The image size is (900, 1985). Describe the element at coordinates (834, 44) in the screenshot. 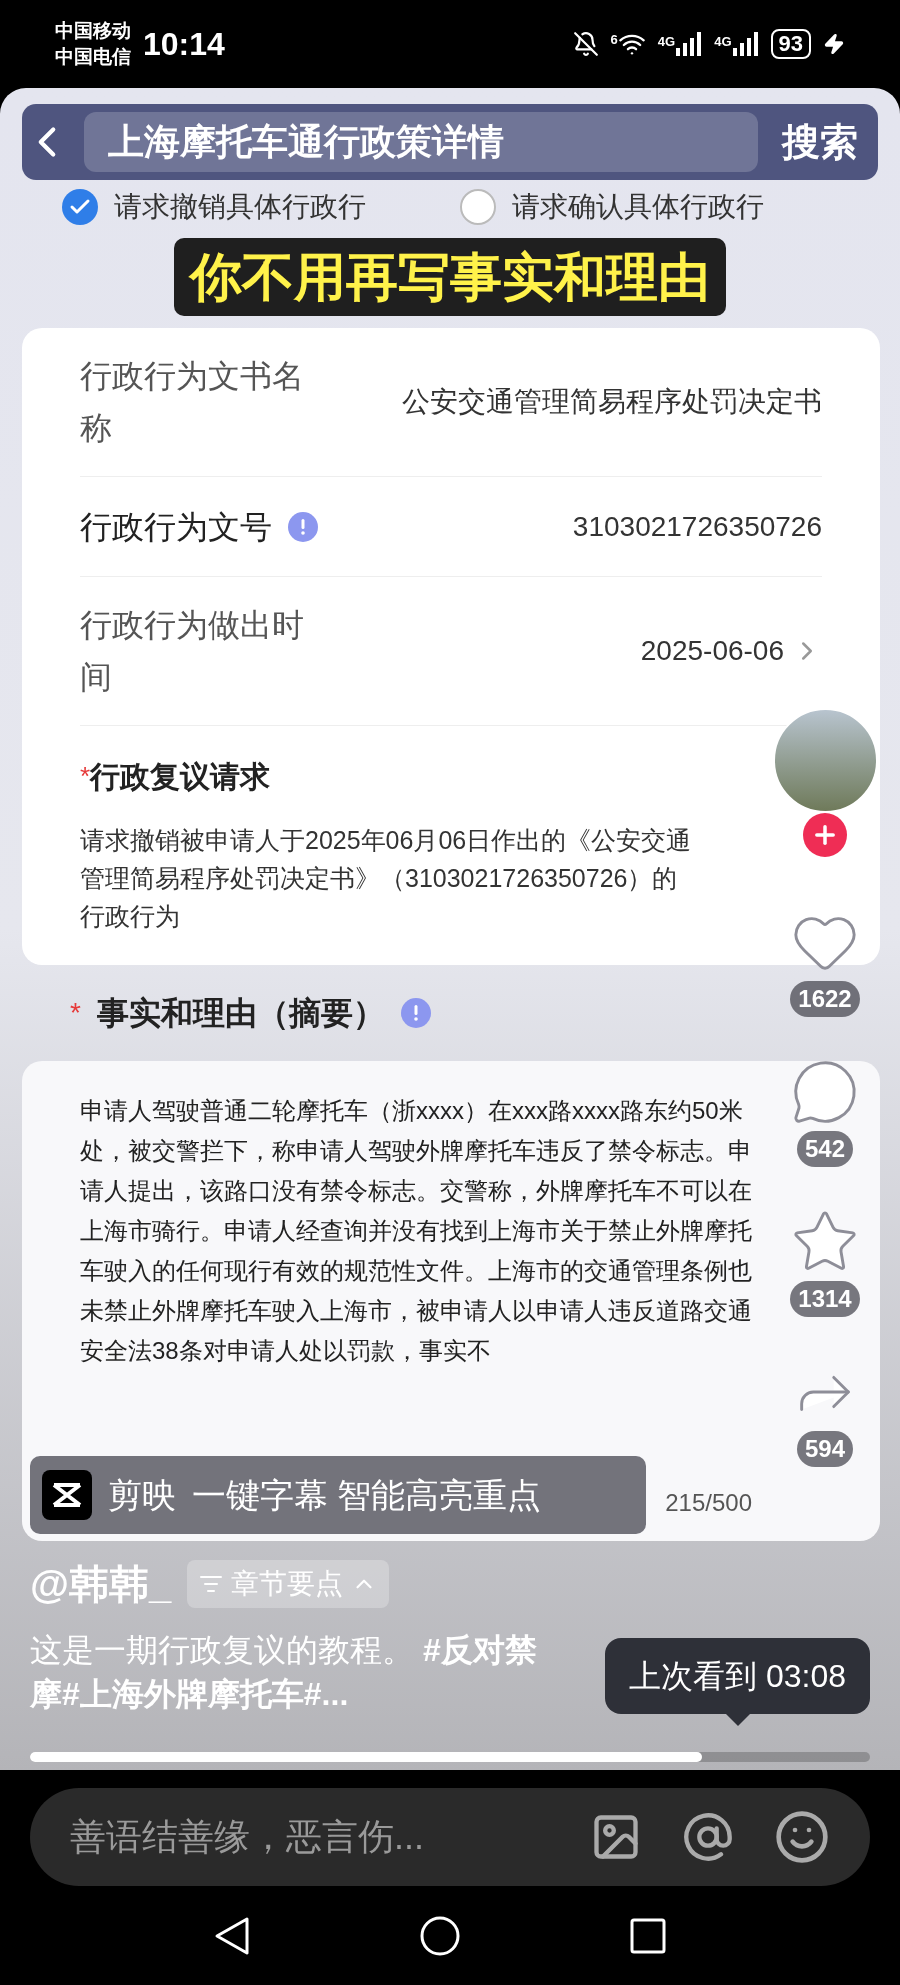

I see `charging-icon` at that location.